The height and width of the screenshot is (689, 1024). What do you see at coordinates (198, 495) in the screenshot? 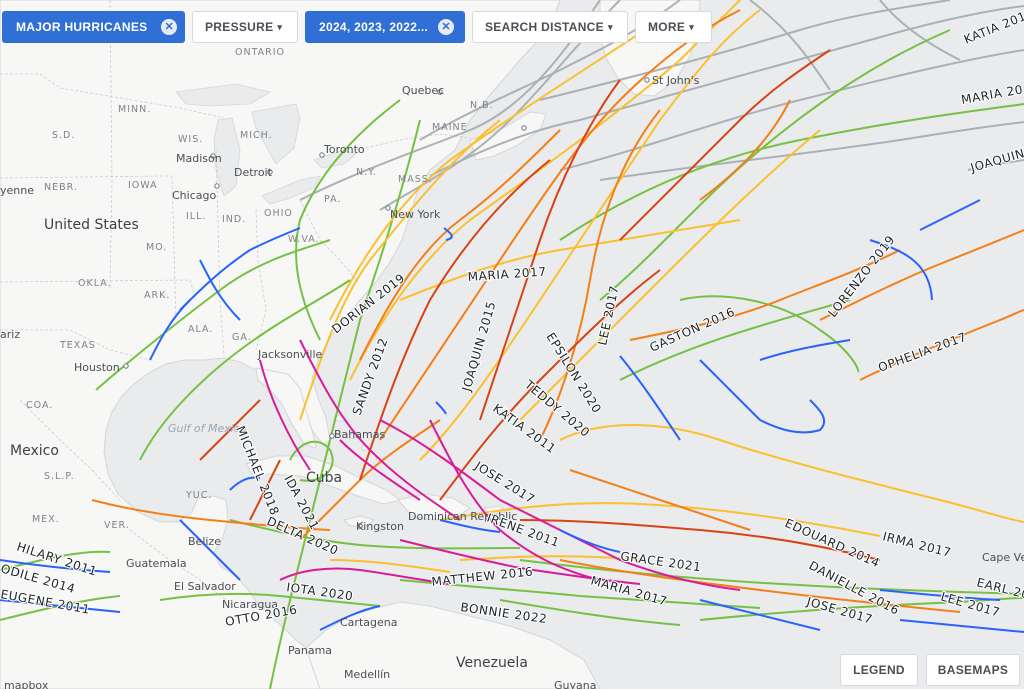
I see `label-yuc: YUC.` at bounding box center [198, 495].